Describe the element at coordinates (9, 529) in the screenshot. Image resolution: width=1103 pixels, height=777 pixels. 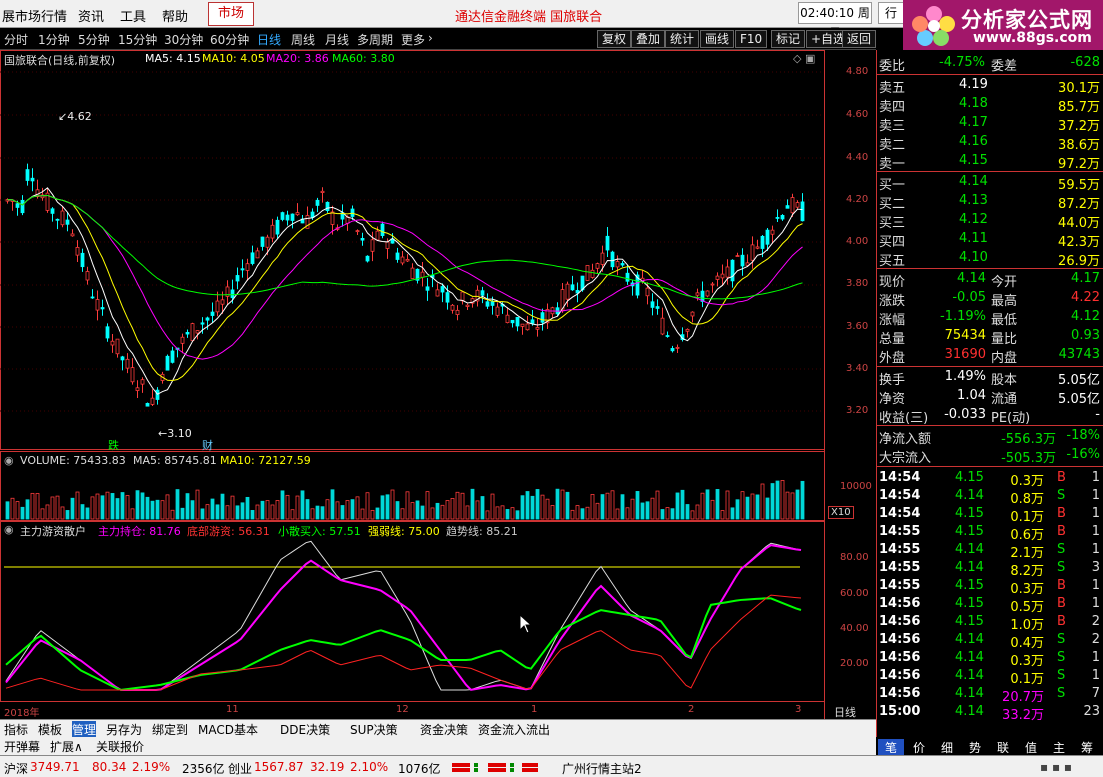
I see `indicator-collapse-icon: ◉` at that location.